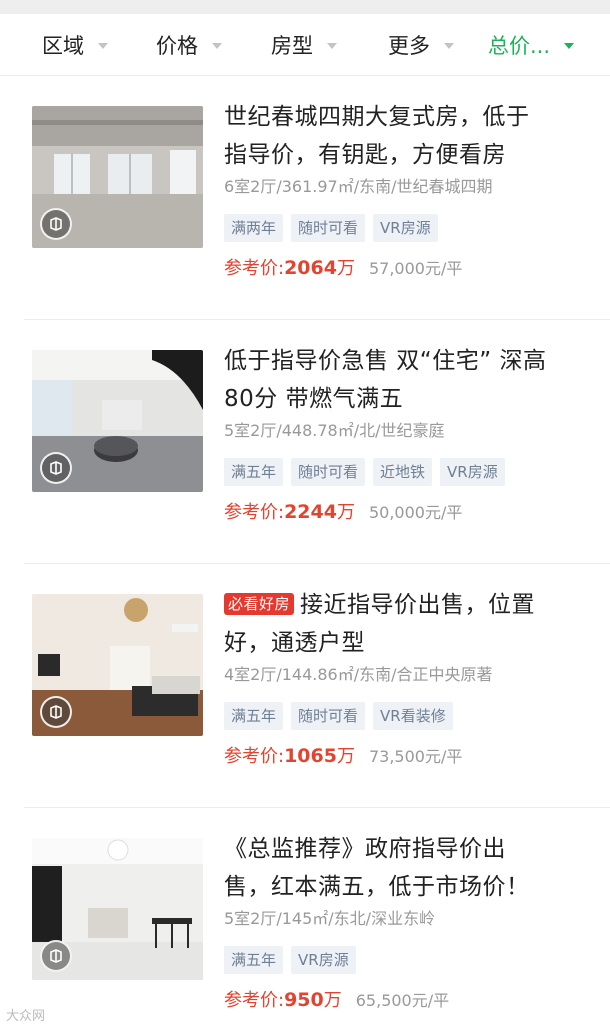 The width and height of the screenshot is (610, 1028). I want to click on unit-price: 73,500元/平, so click(415, 756).